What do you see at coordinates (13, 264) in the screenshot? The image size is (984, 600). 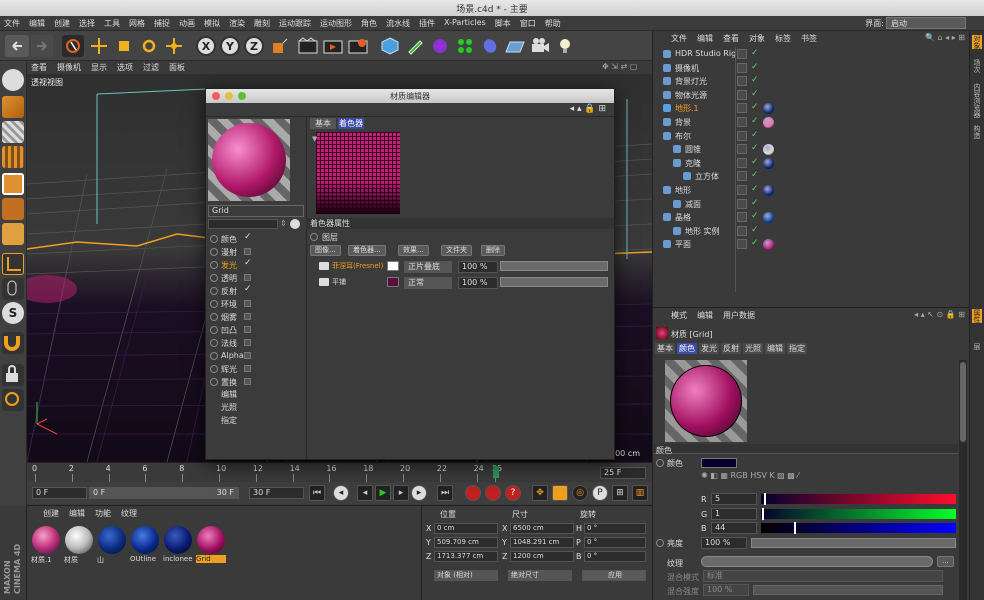 I see `axis-mode-icon` at bounding box center [13, 264].